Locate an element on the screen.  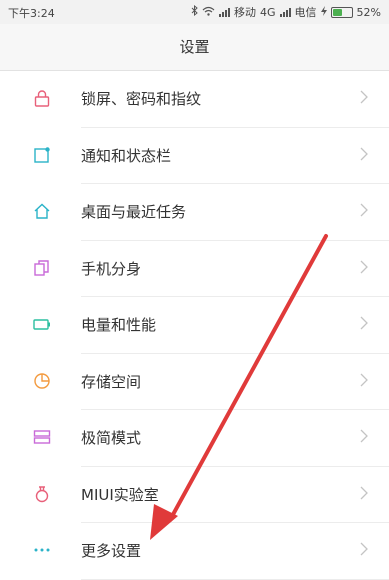
settings-row: 更多设置 is located at coordinates (194, 551).